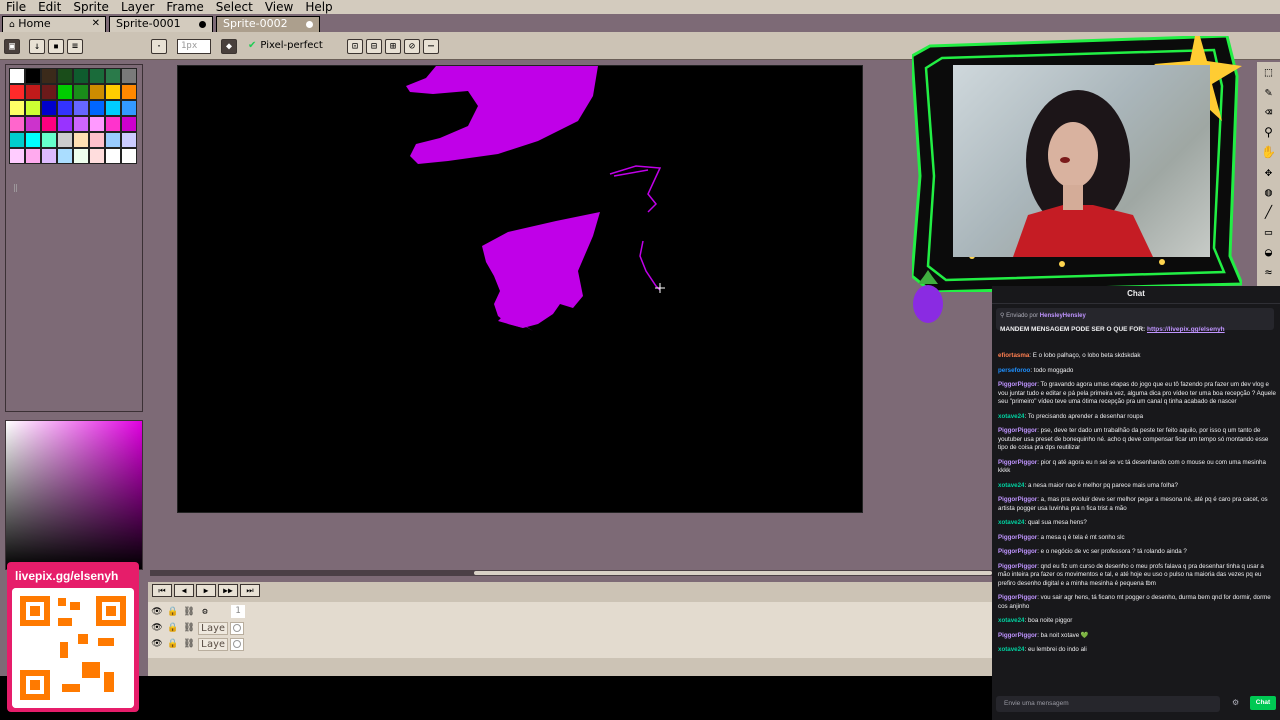 The height and width of the screenshot is (720, 1280). What do you see at coordinates (181, 612) in the screenshot?
I see `layer-row-header: 👁 🔒 ⛓ ⚙` at bounding box center [181, 612].